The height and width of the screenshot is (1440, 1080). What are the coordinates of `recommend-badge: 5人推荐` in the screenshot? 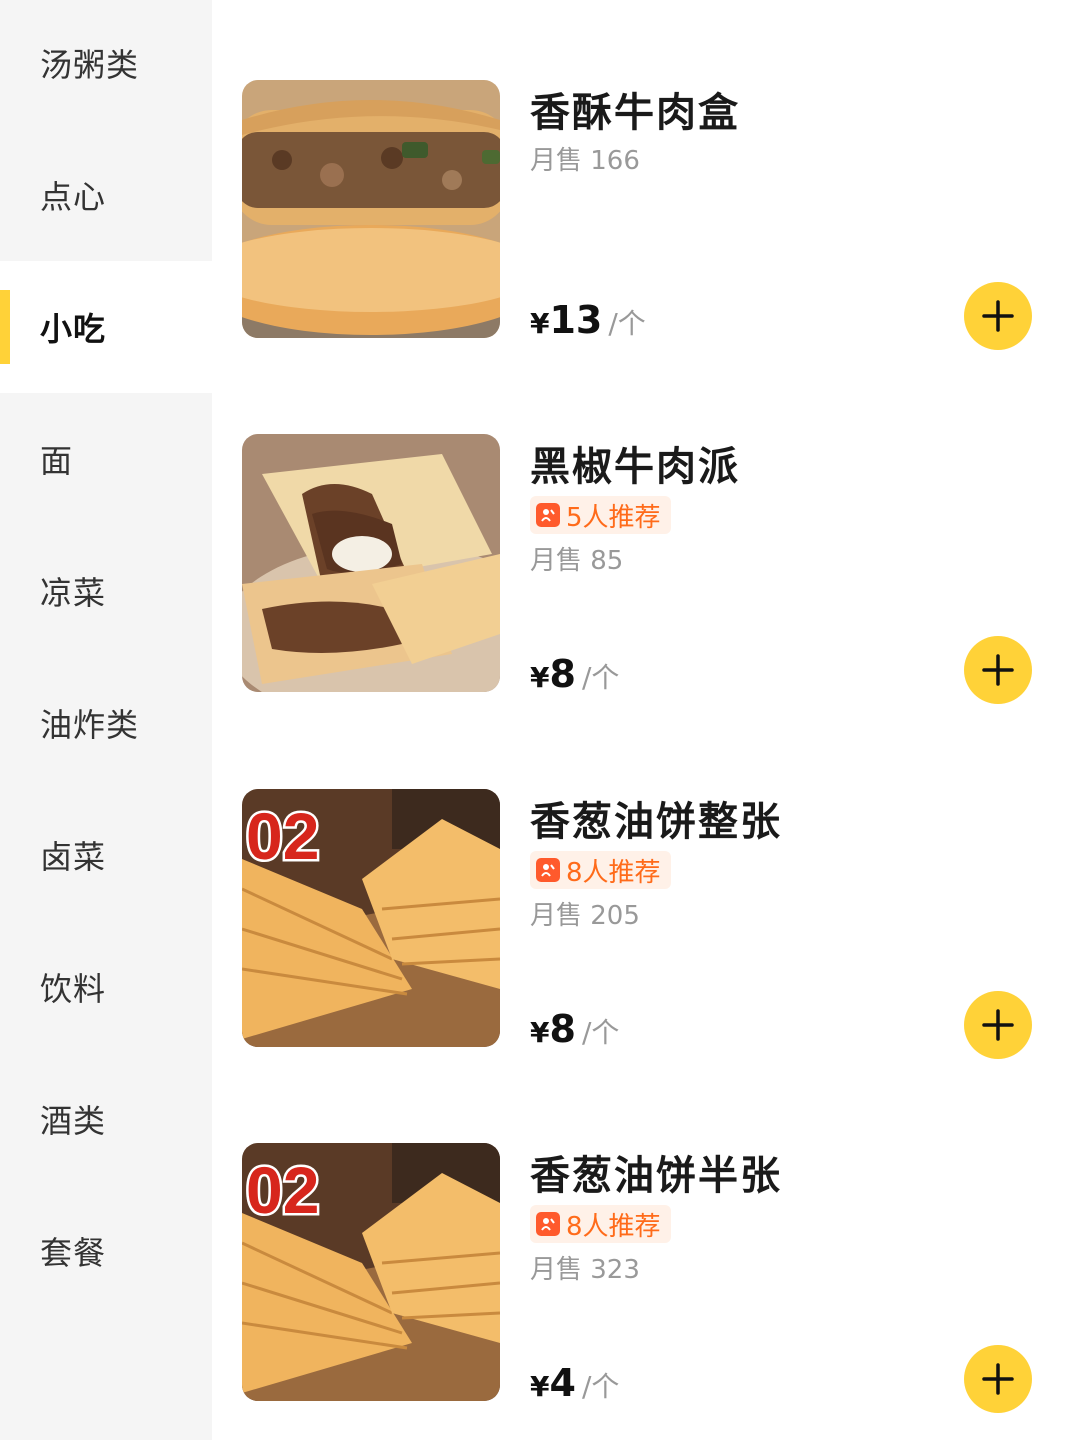 It's located at (600, 515).